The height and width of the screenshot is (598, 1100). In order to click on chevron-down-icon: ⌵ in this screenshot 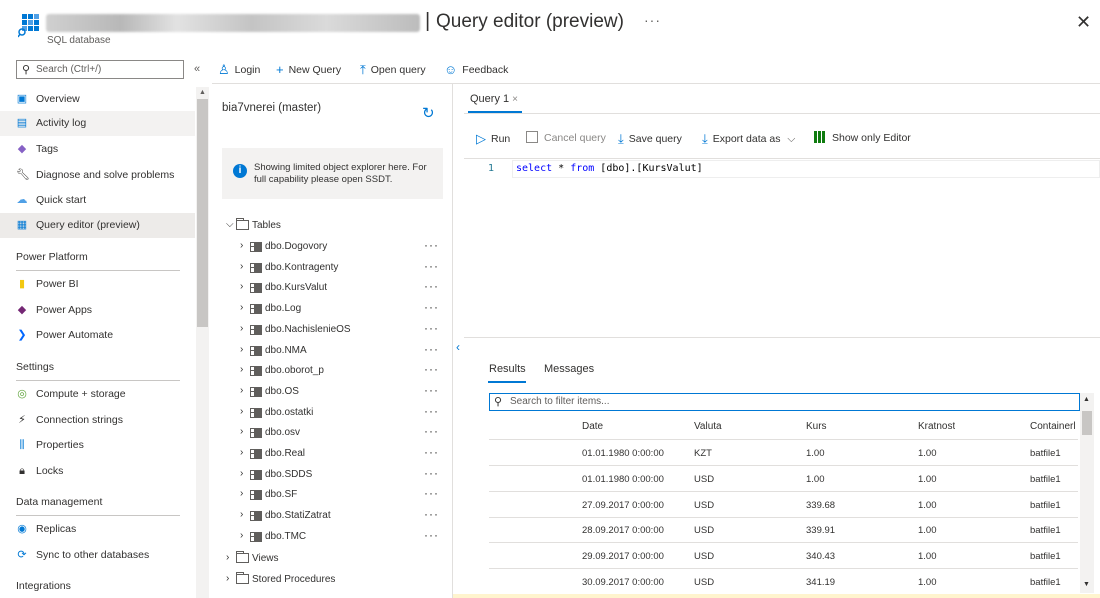, I will do `click(230, 224)`.